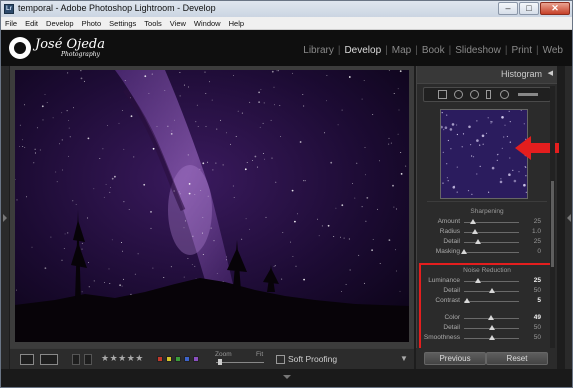 This screenshot has width=573, height=388. What do you see at coordinates (536, 231) in the screenshot?
I see `sharpening-value: 1.0` at bounding box center [536, 231].